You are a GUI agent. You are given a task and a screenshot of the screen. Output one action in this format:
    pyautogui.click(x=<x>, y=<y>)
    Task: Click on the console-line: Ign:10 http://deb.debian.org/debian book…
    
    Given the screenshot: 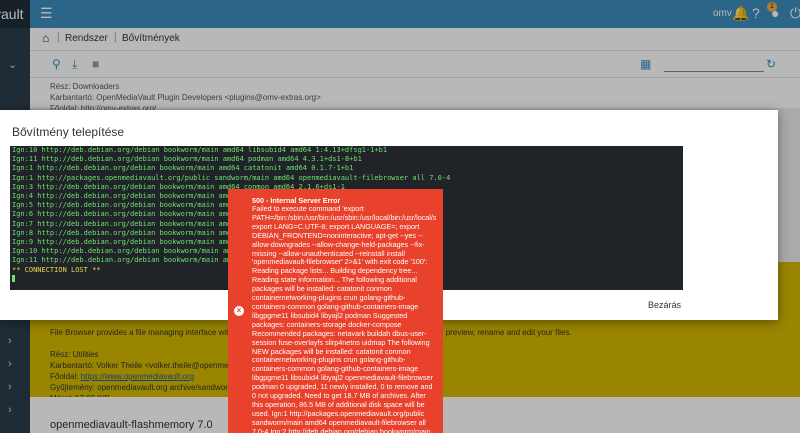 What is the action you would take?
    pyautogui.click(x=200, y=150)
    